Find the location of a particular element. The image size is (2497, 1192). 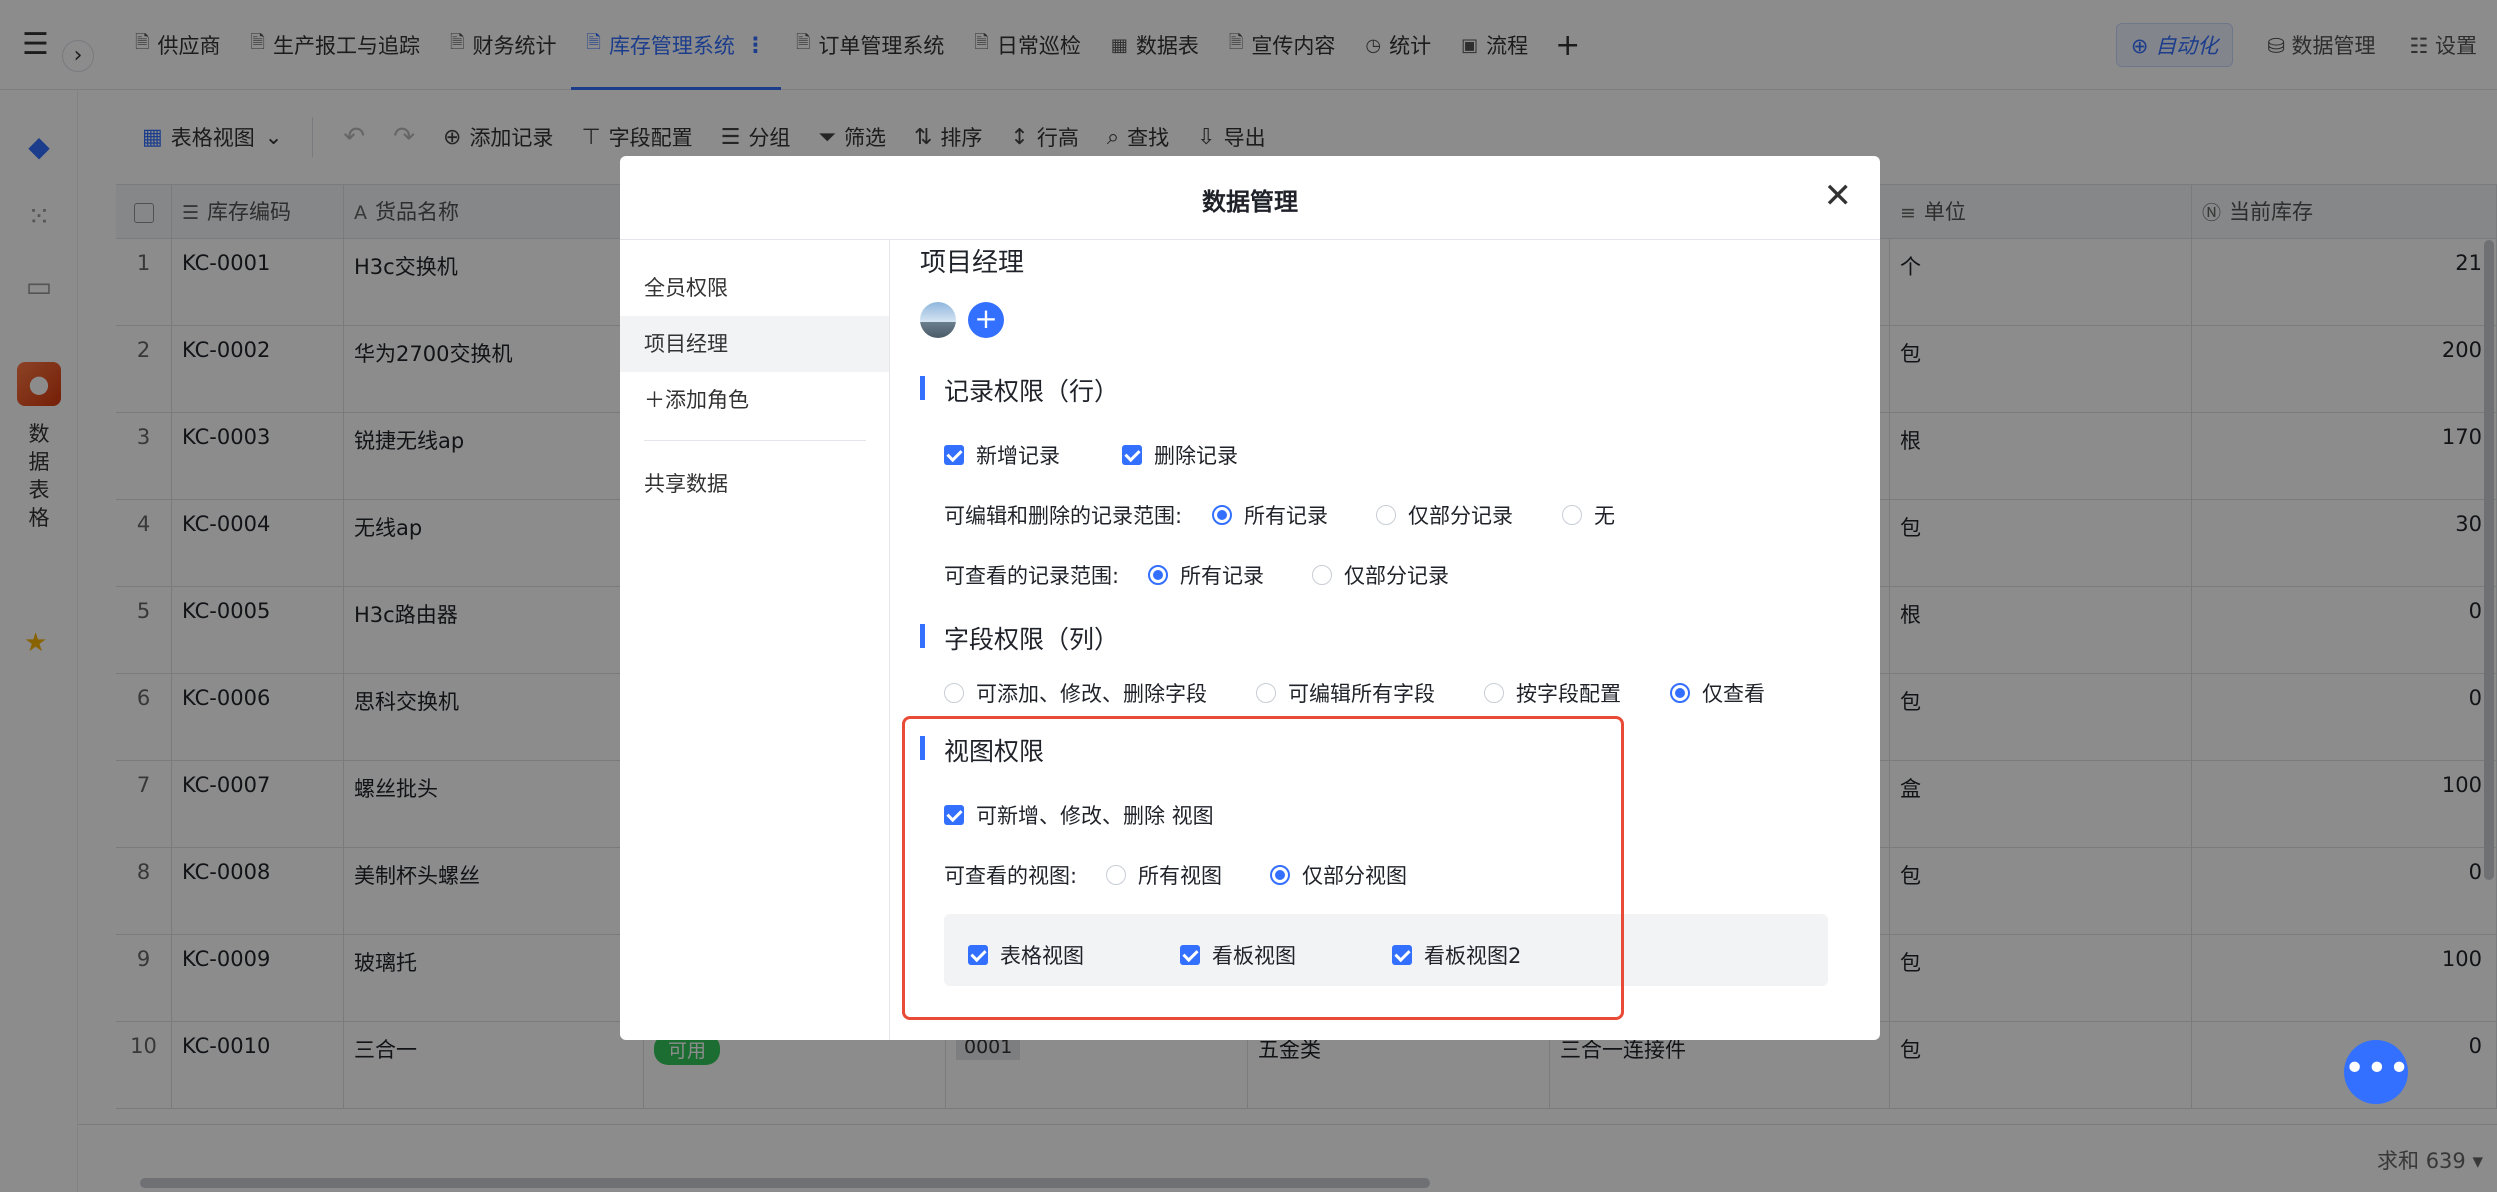

field-permission-title: 字段权限（列） is located at coordinates (1019, 638).